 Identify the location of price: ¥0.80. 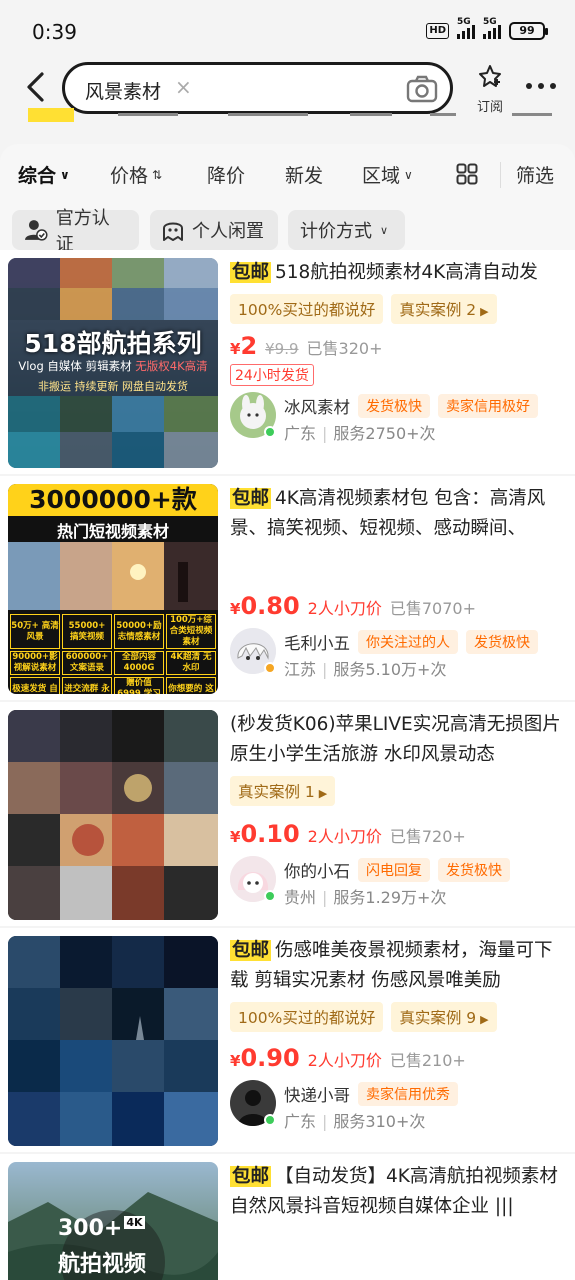
(265, 606).